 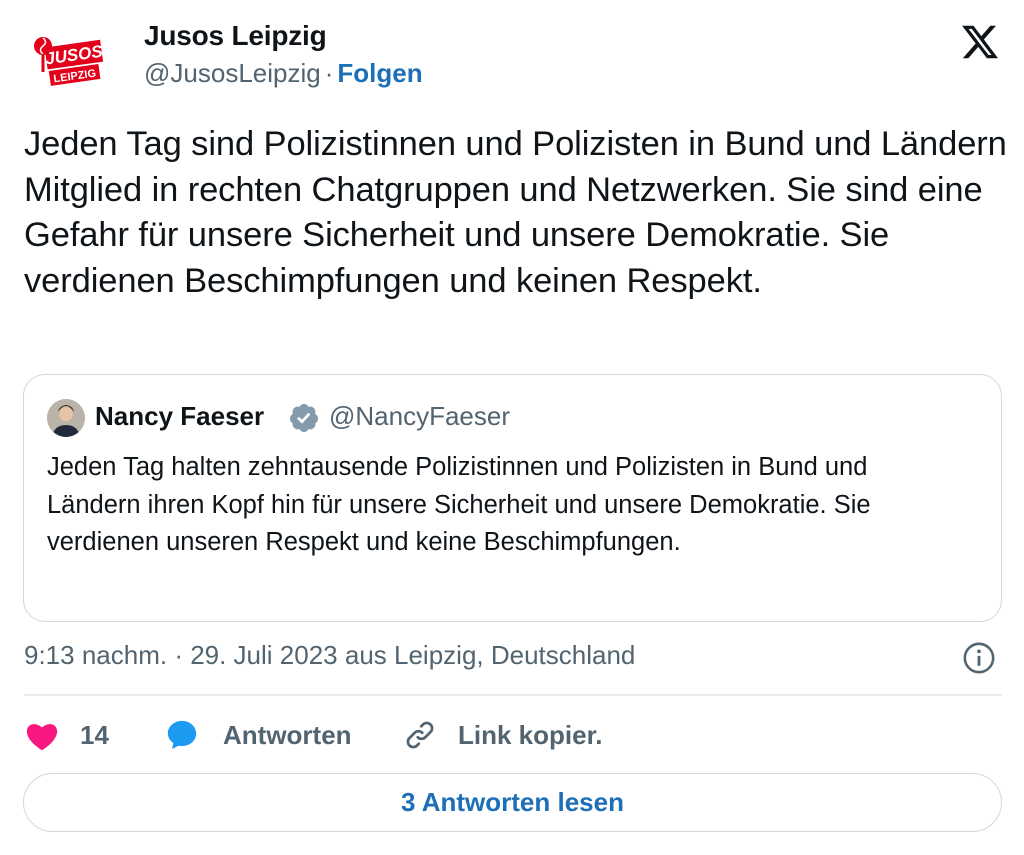 I want to click on like-button: 14, so click(x=66, y=735).